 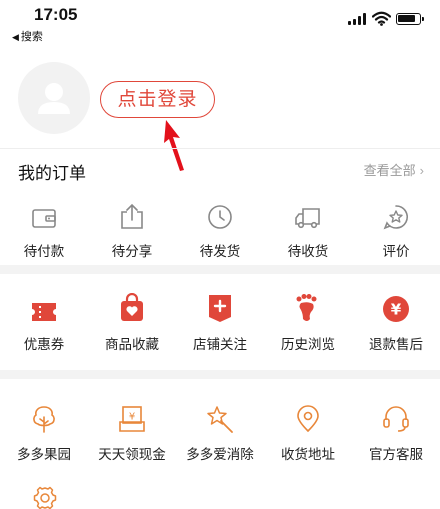 I want to click on tools-item-label: 收货地址, so click(x=308, y=454).